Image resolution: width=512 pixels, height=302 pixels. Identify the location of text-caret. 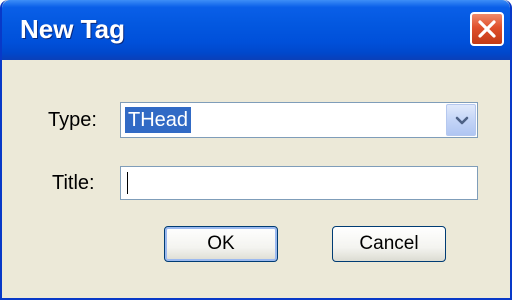
(127, 183).